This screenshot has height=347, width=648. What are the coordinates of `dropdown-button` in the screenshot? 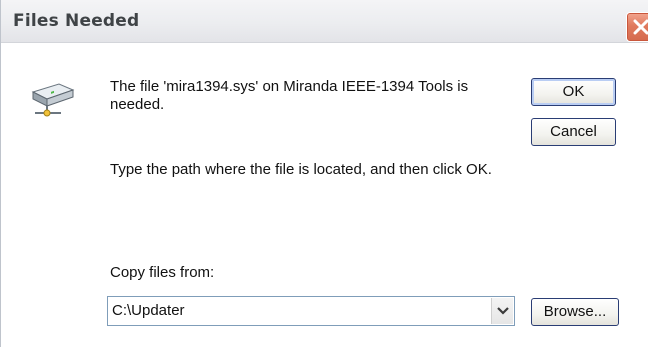 It's located at (502, 311).